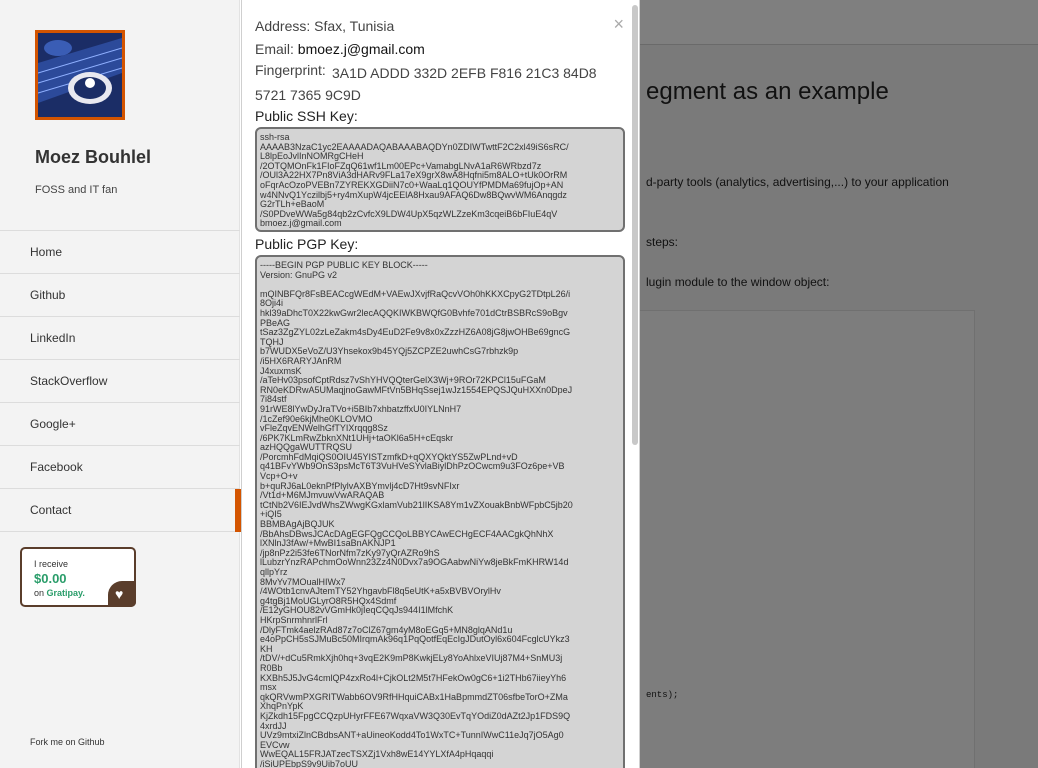 The width and height of the screenshot is (1038, 768). Describe the element at coordinates (662, 695) in the screenshot. I see `background-code-fragment: ents);` at that location.